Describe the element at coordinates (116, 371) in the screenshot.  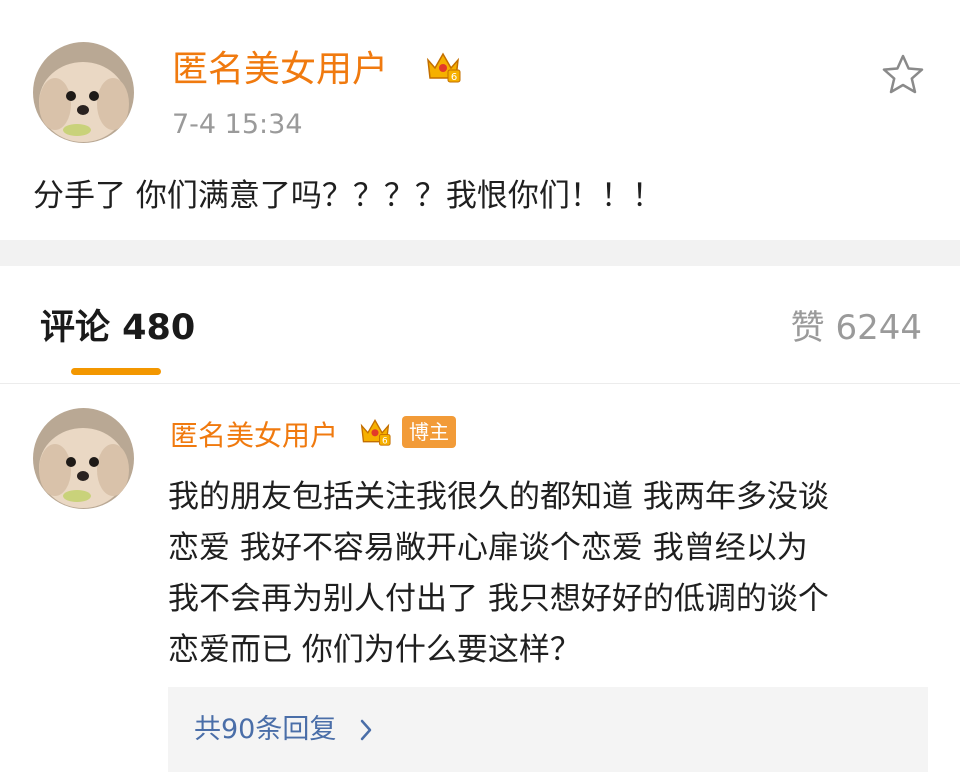
I see `active-tab-indicator` at that location.